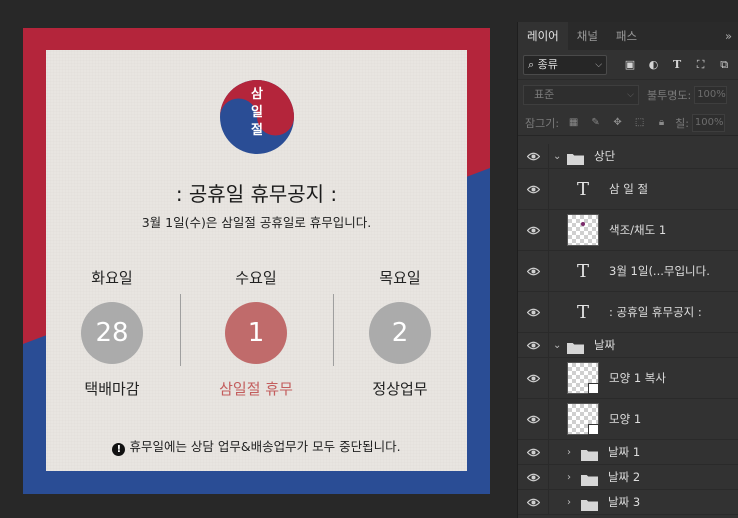  What do you see at coordinates (587, 36) in the screenshot?
I see `tab-channels: 채널` at bounding box center [587, 36].